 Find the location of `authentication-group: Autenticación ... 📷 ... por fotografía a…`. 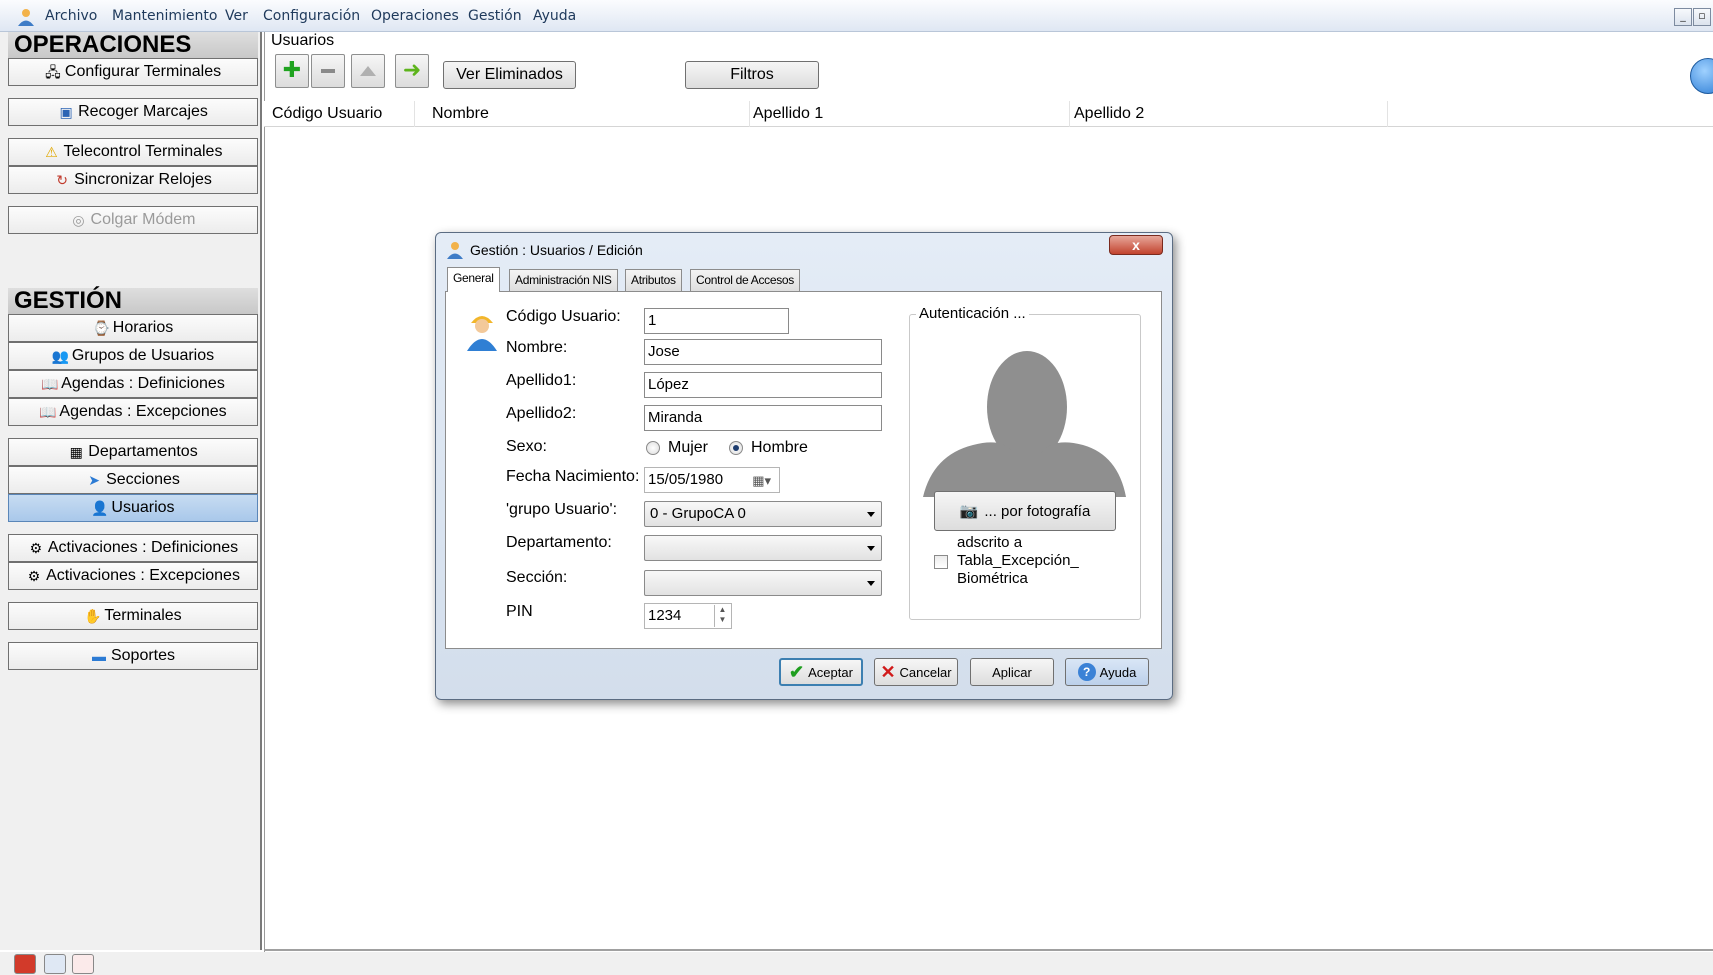

authentication-group: Autenticación ... 📷 ... por fotografía a… is located at coordinates (1025, 462).